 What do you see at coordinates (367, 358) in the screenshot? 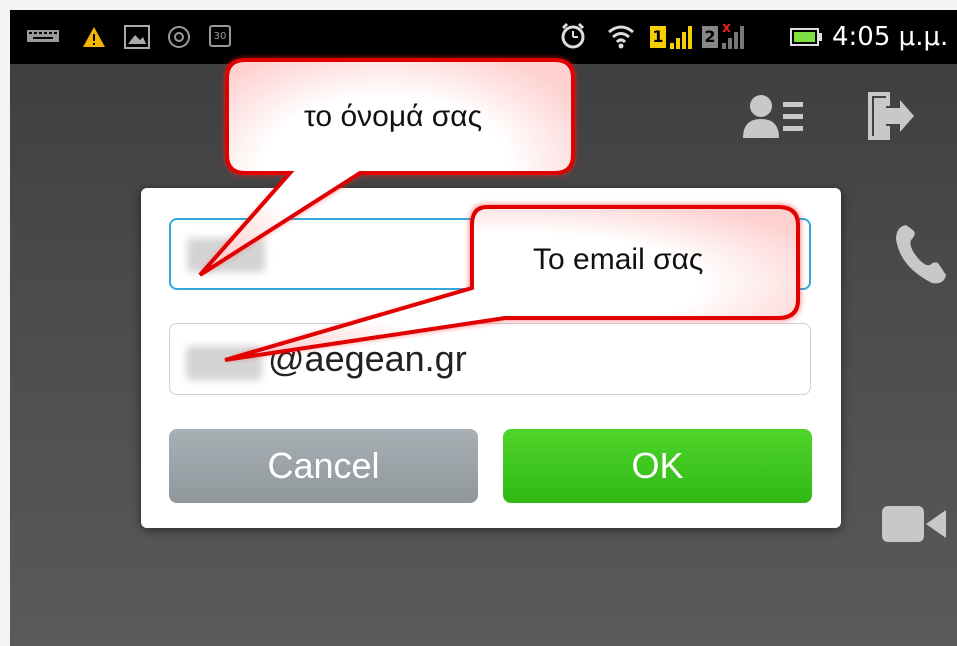
I see `email-domain-text: @aegean.gr` at bounding box center [367, 358].